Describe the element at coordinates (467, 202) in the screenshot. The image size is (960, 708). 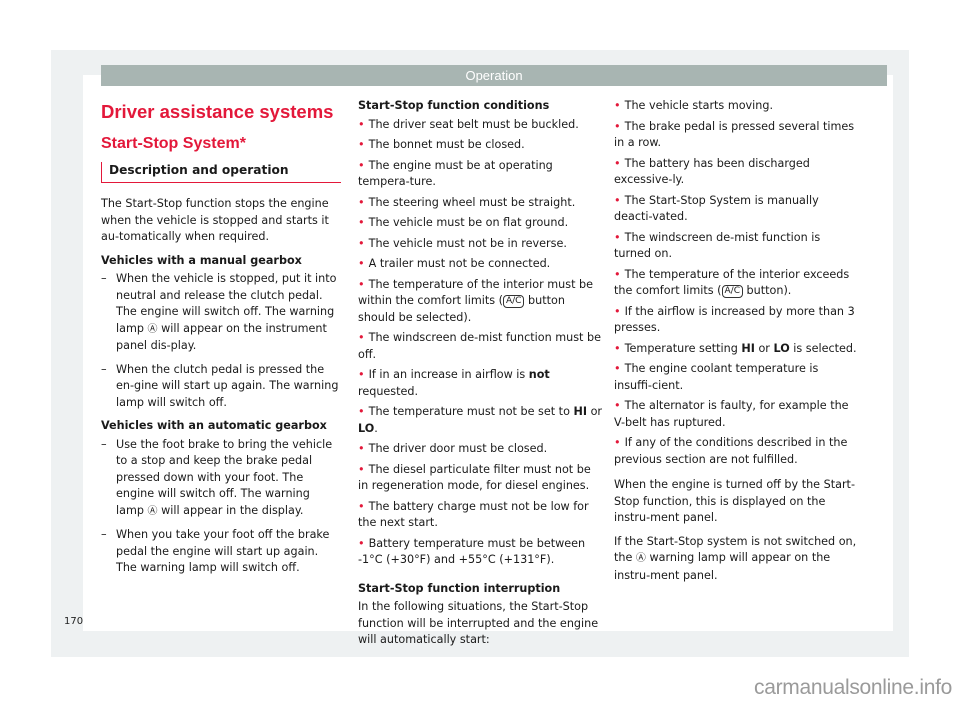
I see `list-item: • The steering wheel must be straight.` at that location.